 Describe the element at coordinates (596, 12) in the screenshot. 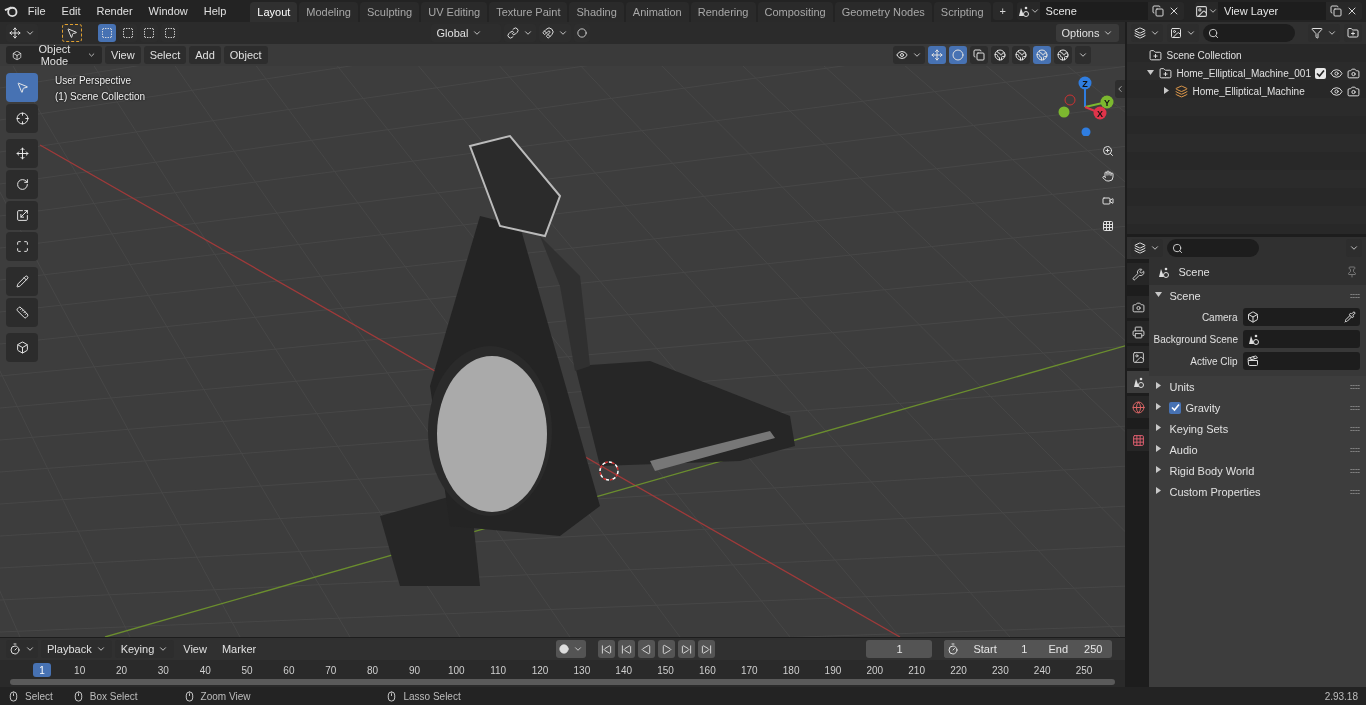

I see `workspace-tab: Shading` at that location.